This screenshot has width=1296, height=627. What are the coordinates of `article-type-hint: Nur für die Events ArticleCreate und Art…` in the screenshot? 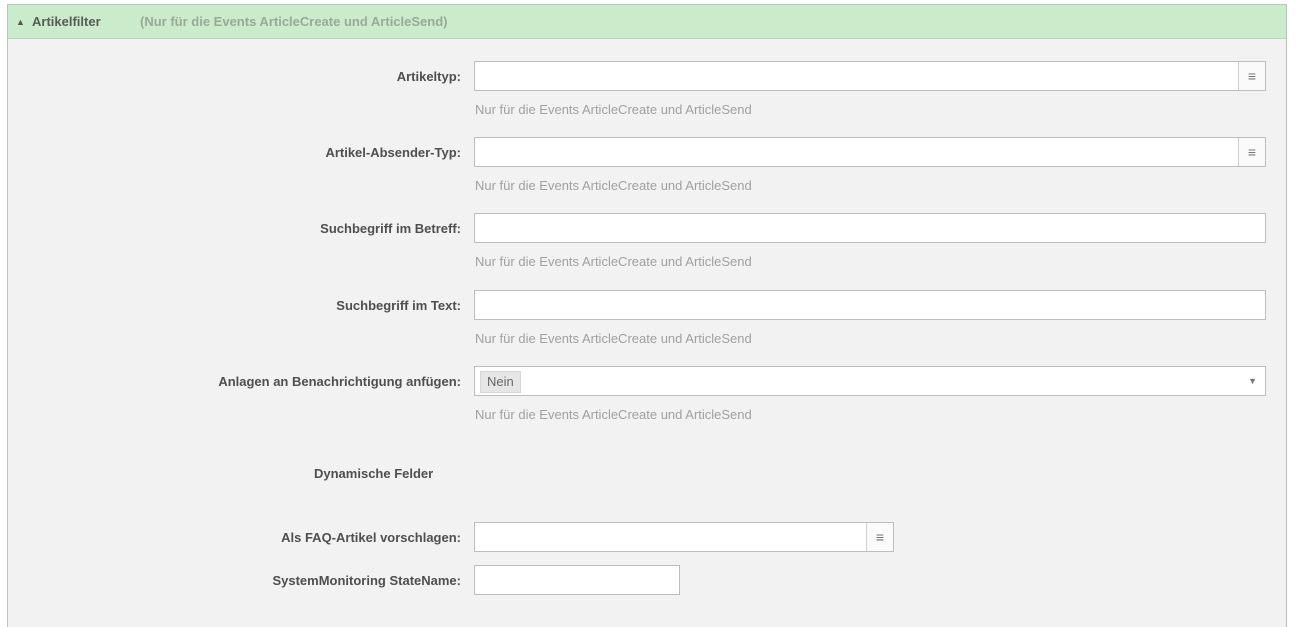 It's located at (613, 109).